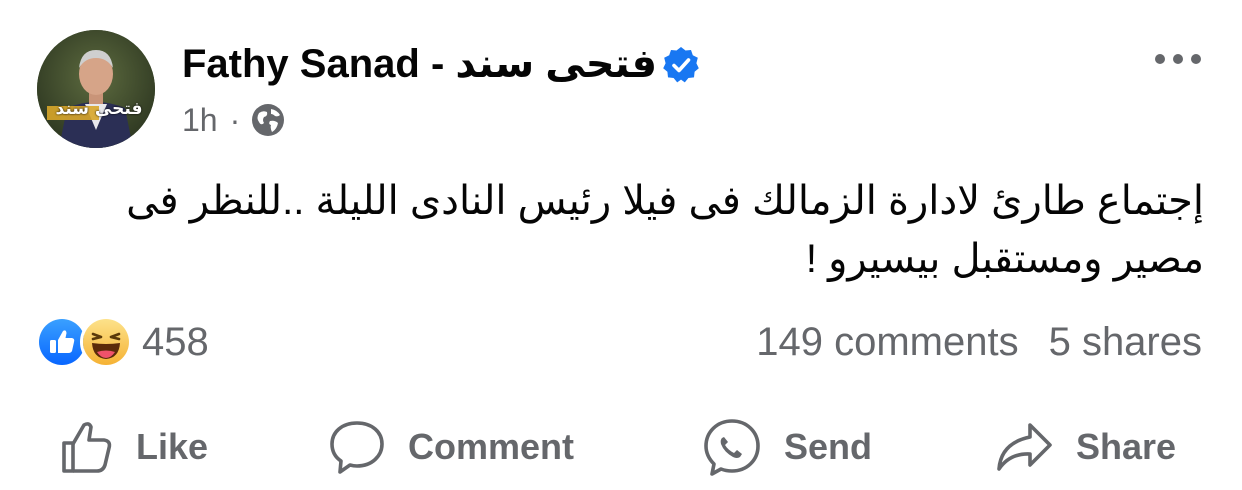  Describe the element at coordinates (175, 341) in the screenshot. I see `reaction-count: 458` at that location.